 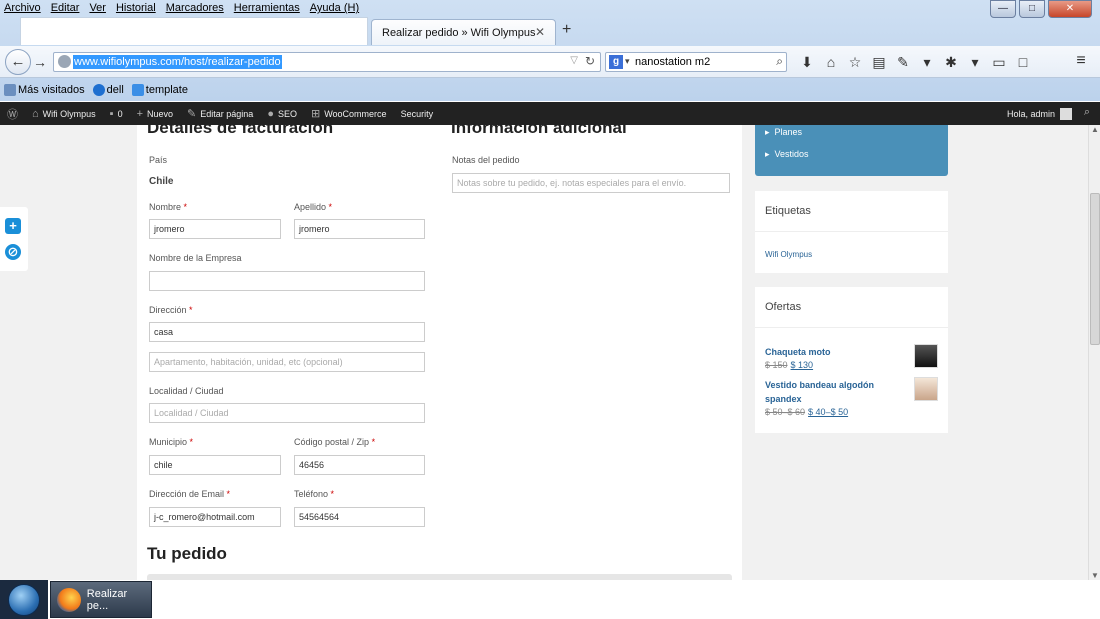 I want to click on product-name-link: Vestido bandeau algodón spandex, so click(x=830, y=392).